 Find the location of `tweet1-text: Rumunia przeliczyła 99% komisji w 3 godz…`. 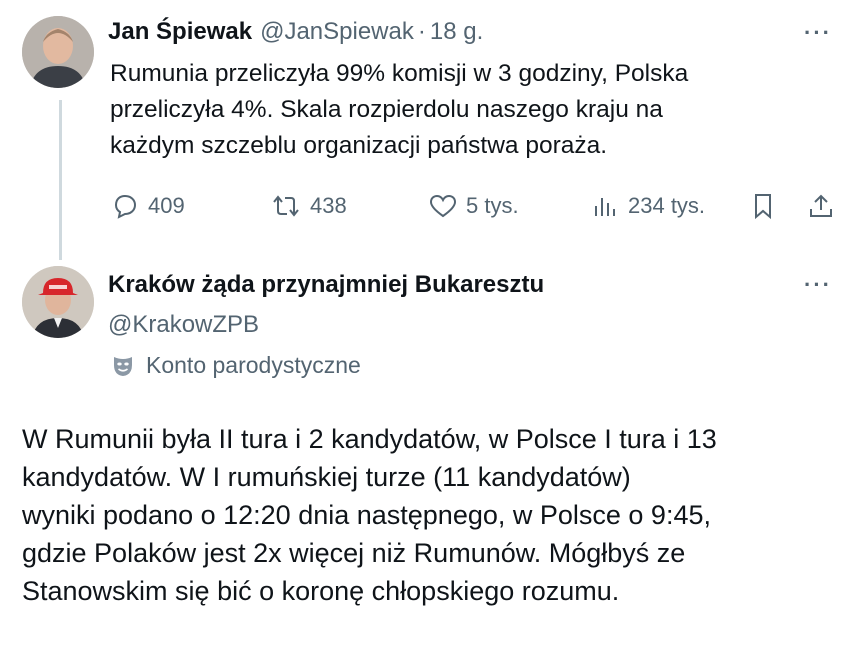

tweet1-text: Rumunia przeliczyła 99% komisji w 3 godz… is located at coordinates (470, 110).